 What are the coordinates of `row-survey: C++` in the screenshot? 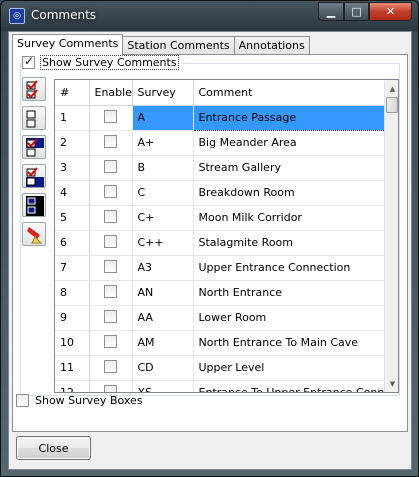 It's located at (163, 243).